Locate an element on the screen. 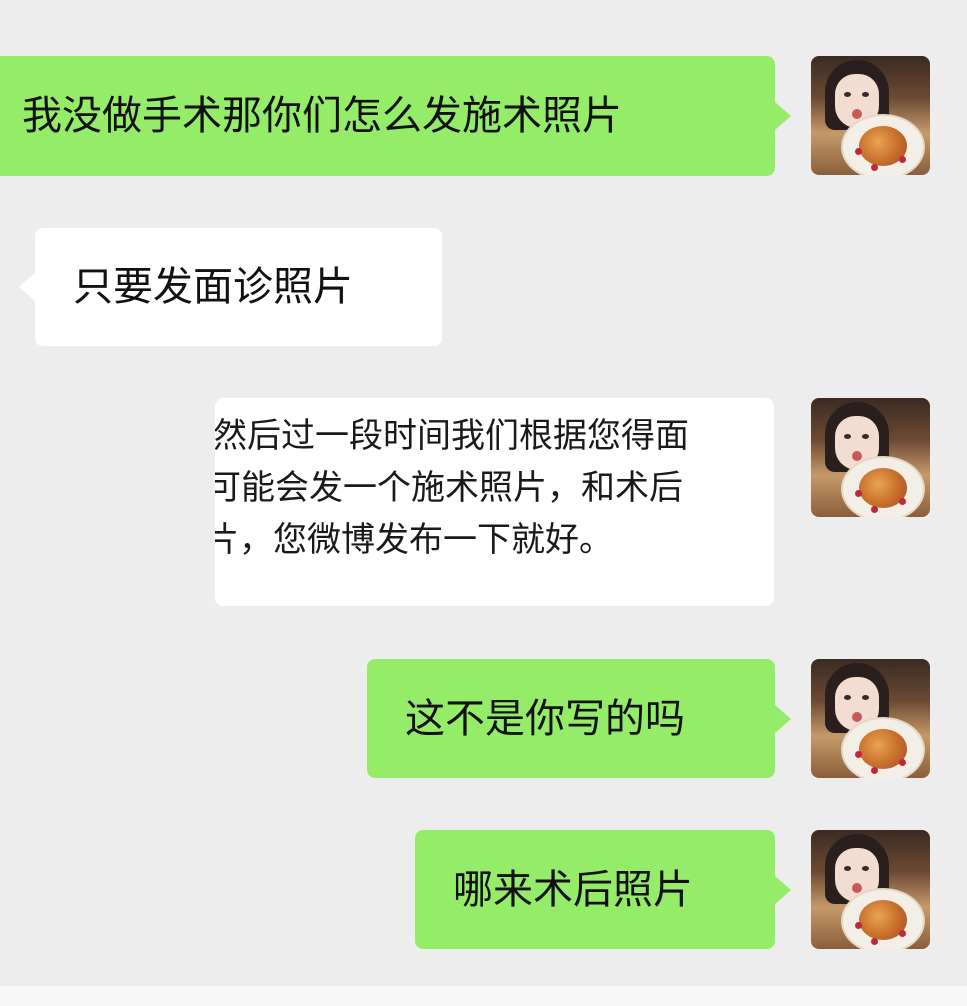  message-bubble-sent: 哪来术后照片 is located at coordinates (595, 889).